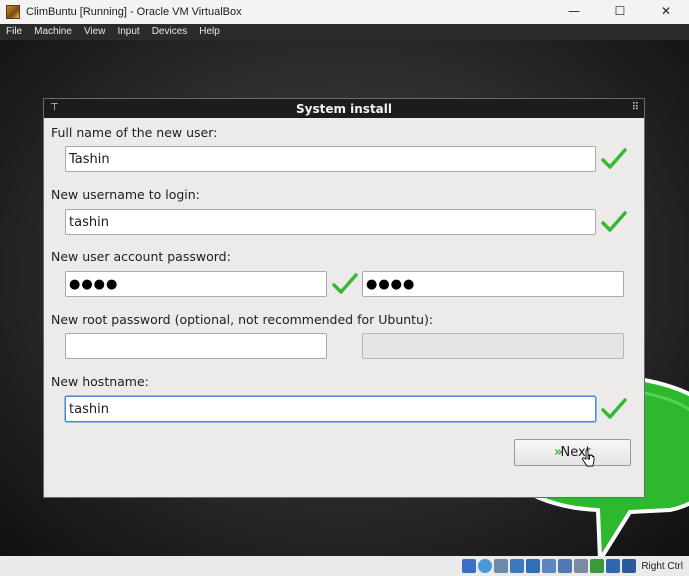 This screenshot has width=689, height=576. Describe the element at coordinates (613, 566) in the screenshot. I see `mouse-integration-icon` at that location.